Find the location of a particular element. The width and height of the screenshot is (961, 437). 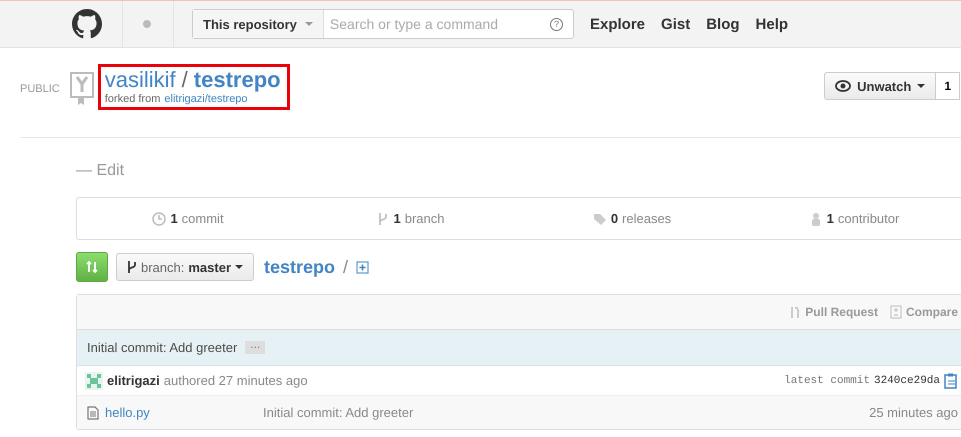

stat-label: releases is located at coordinates (647, 218).